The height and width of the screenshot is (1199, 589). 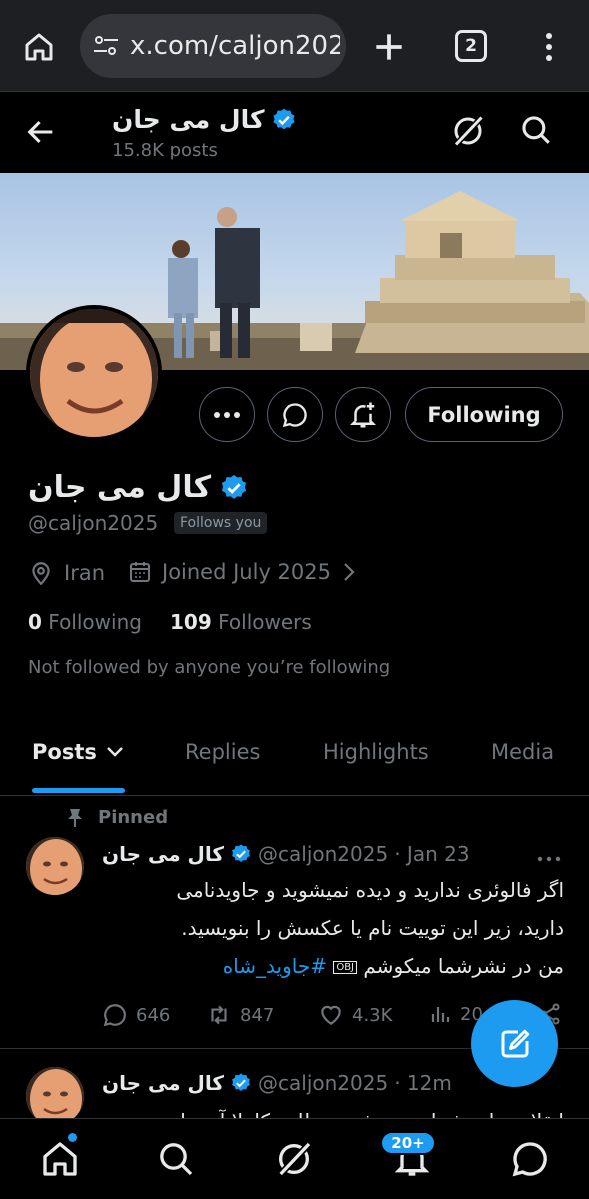 What do you see at coordinates (64, 752) in the screenshot?
I see `tab-posts-label: Posts` at bounding box center [64, 752].